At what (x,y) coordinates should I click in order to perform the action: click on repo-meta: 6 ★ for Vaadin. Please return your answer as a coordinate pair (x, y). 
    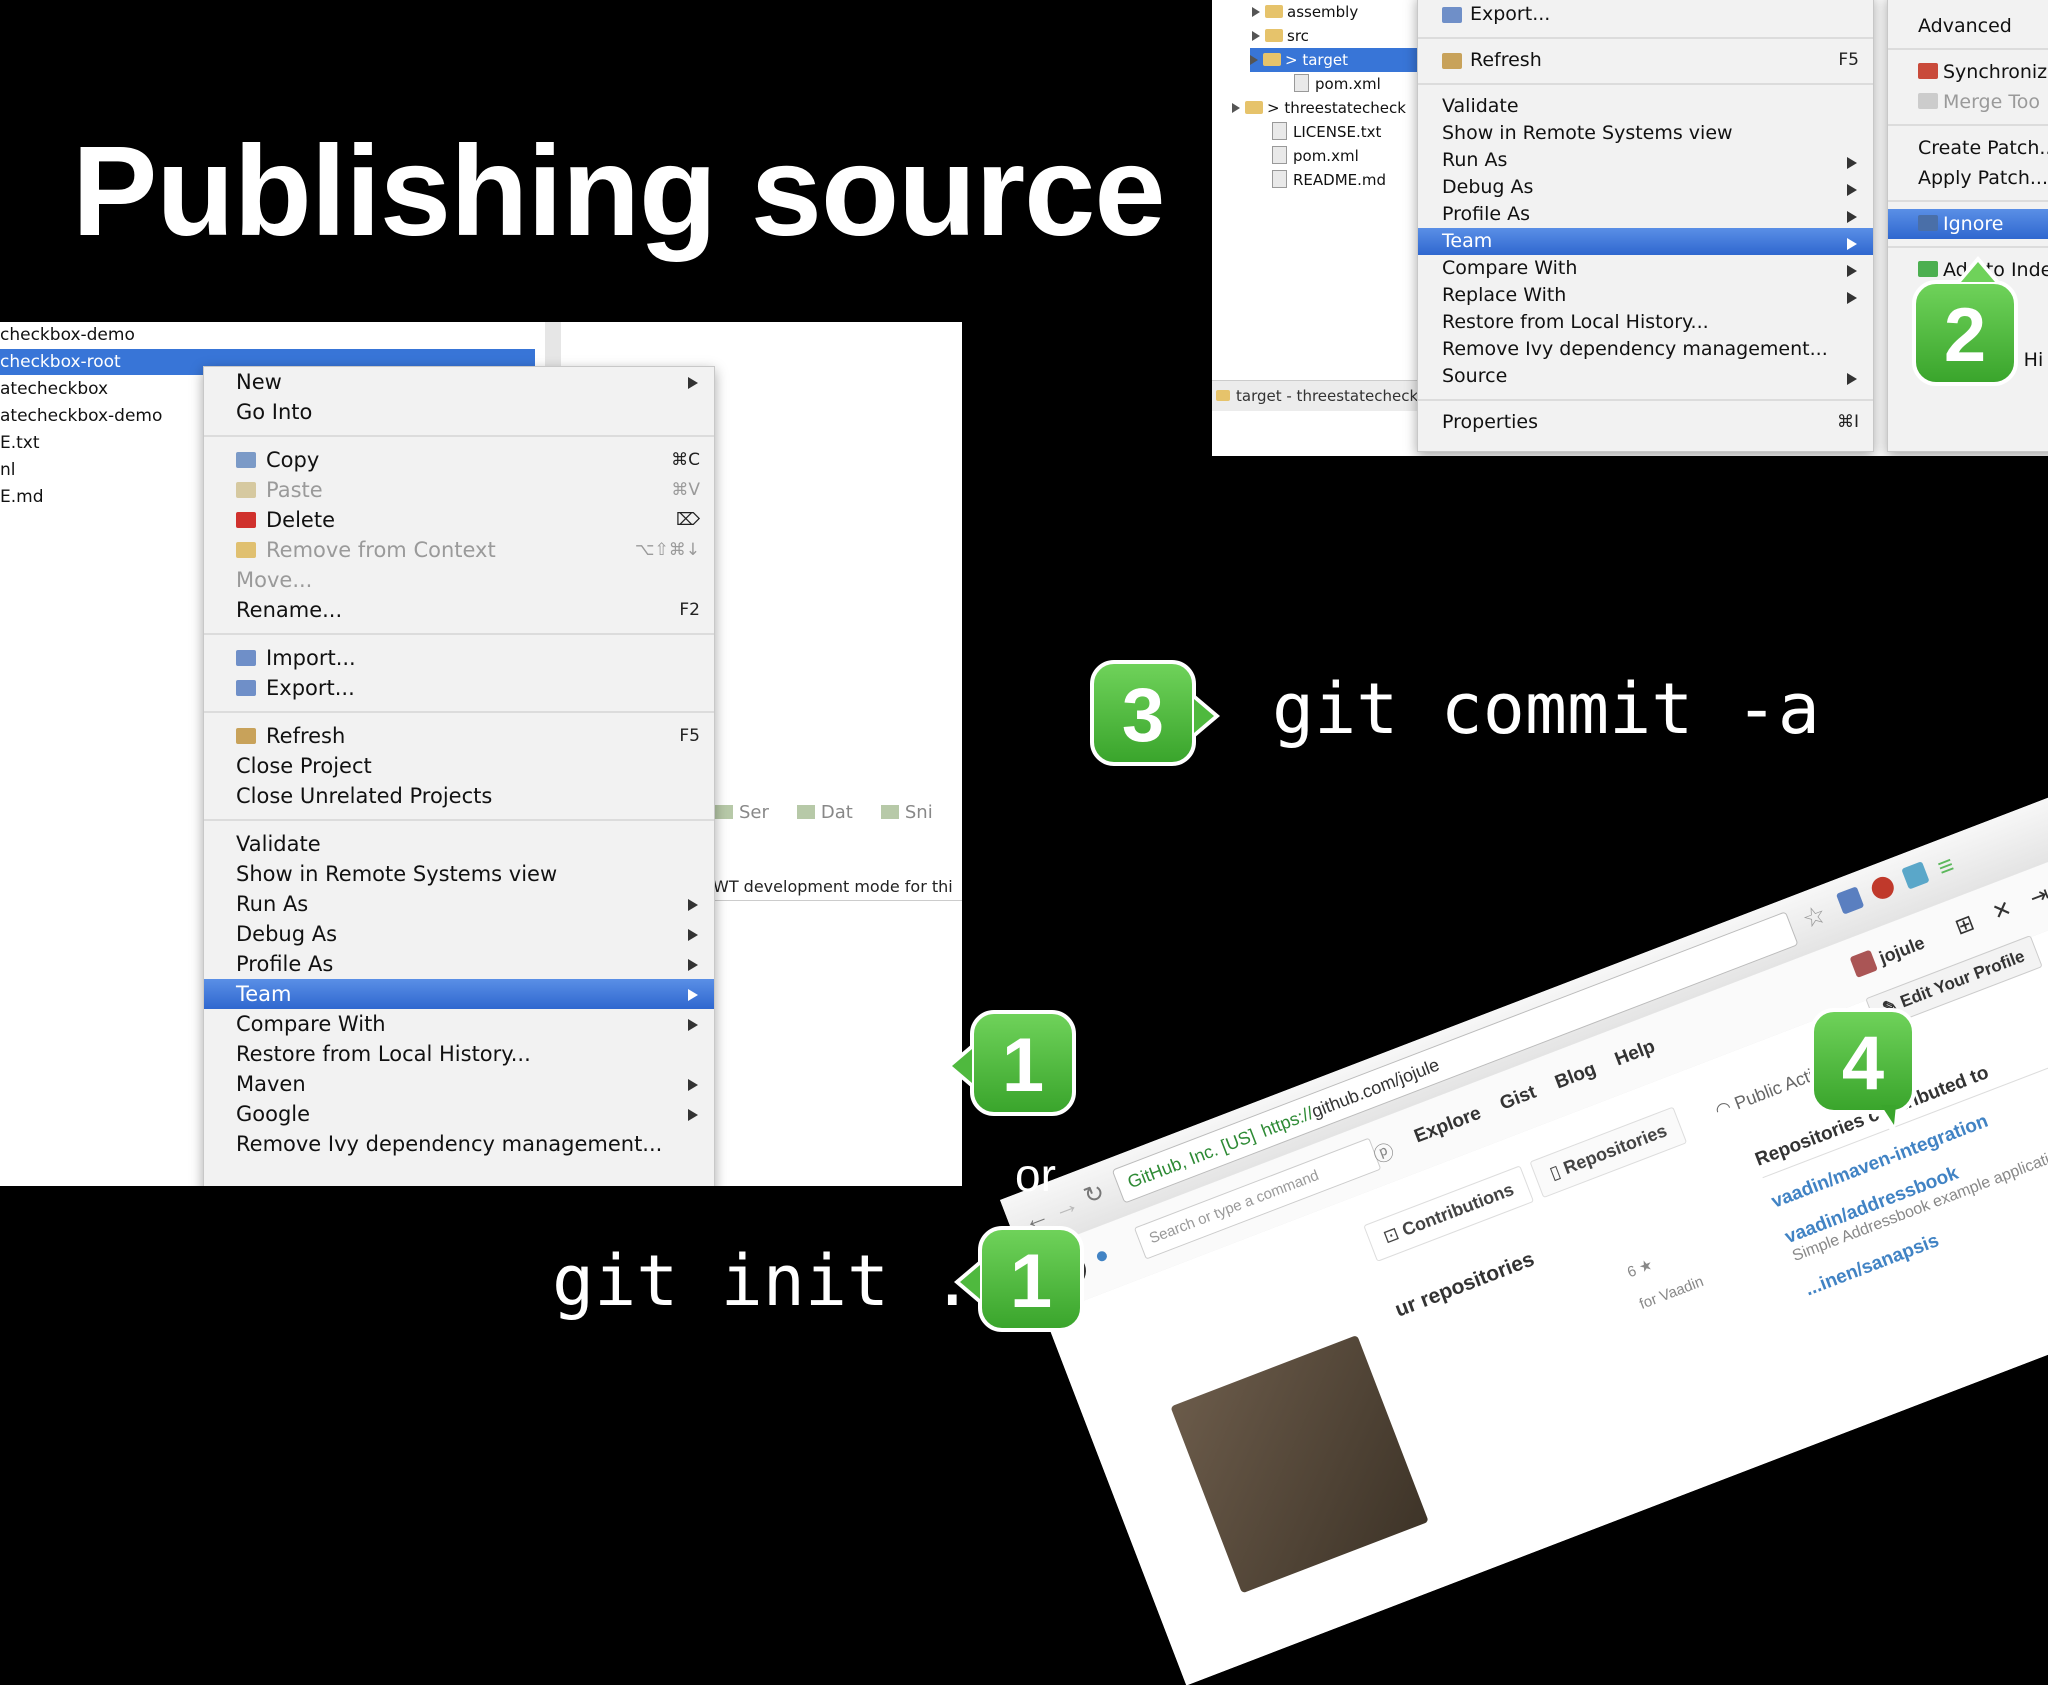
    Looking at the image, I should click on (1665, 1284).